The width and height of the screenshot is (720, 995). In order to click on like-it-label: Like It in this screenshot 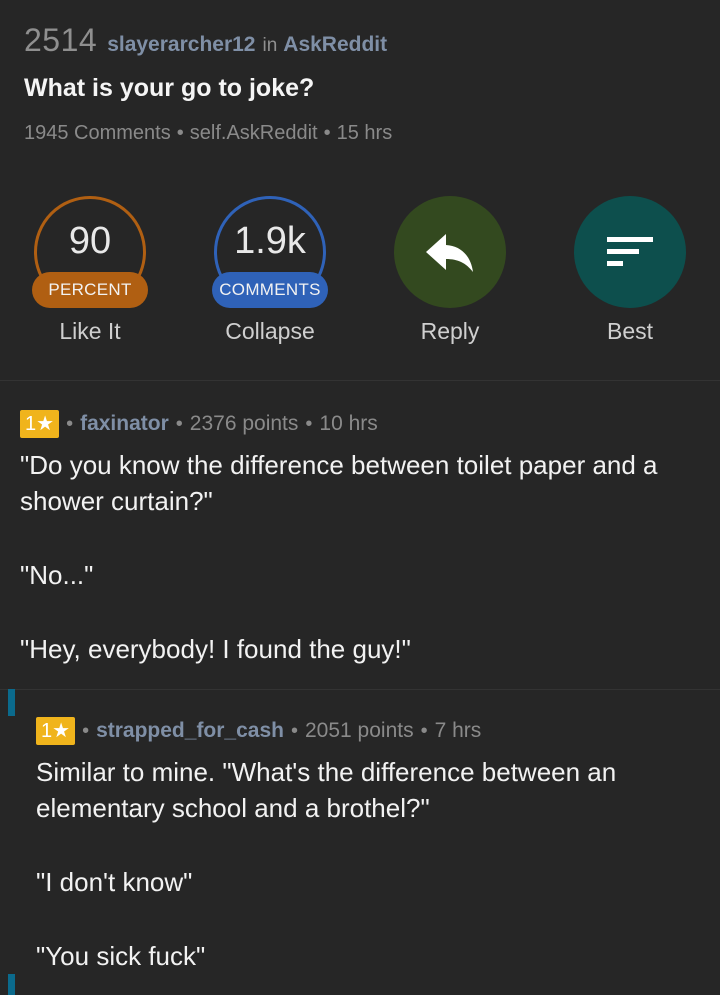, I will do `click(90, 331)`.